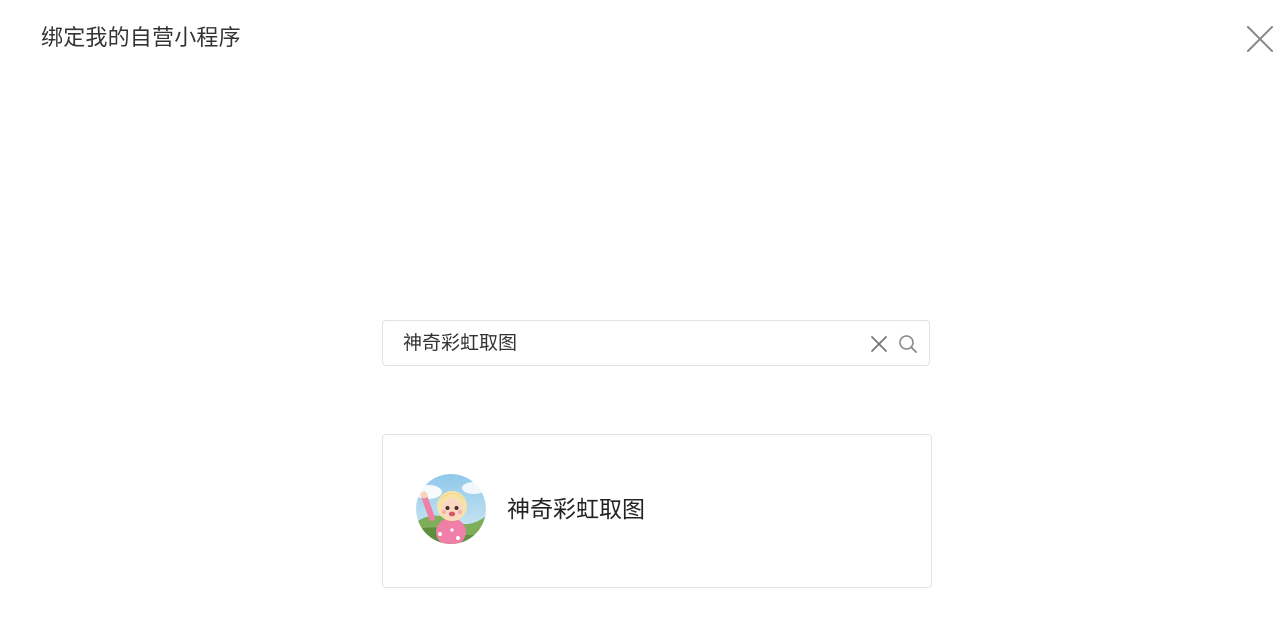 The width and height of the screenshot is (1285, 636). Describe the element at coordinates (576, 510) in the screenshot. I see `result-name: 神奇彩虹取图` at that location.